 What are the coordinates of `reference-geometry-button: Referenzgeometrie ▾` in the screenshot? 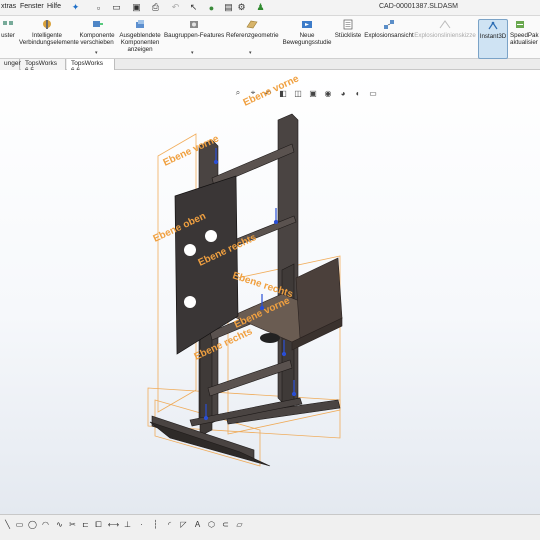 It's located at (252, 37).